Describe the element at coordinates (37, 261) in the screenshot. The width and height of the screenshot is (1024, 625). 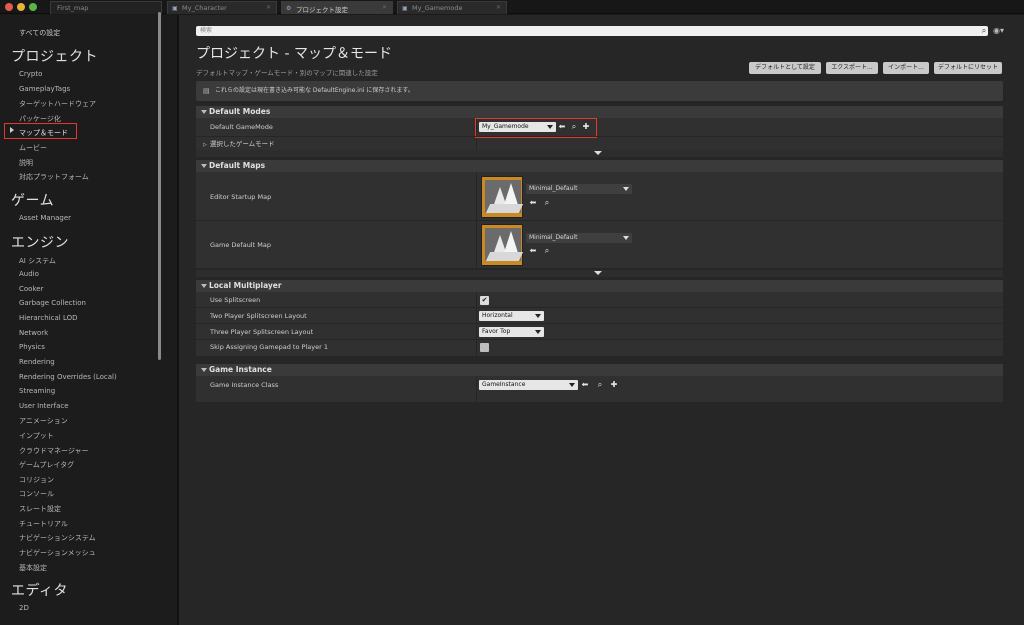
I see `sidebar-item-ai-system: AI システム` at that location.